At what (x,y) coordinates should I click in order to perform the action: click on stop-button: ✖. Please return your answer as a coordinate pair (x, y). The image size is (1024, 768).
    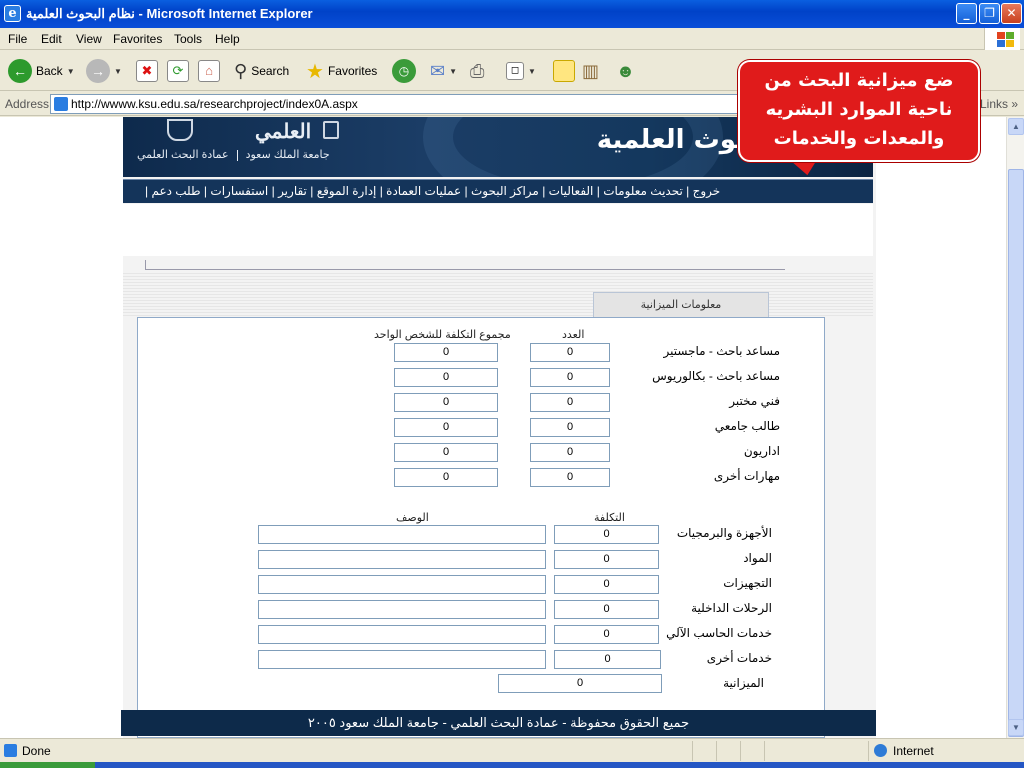
    Looking at the image, I should click on (147, 71).